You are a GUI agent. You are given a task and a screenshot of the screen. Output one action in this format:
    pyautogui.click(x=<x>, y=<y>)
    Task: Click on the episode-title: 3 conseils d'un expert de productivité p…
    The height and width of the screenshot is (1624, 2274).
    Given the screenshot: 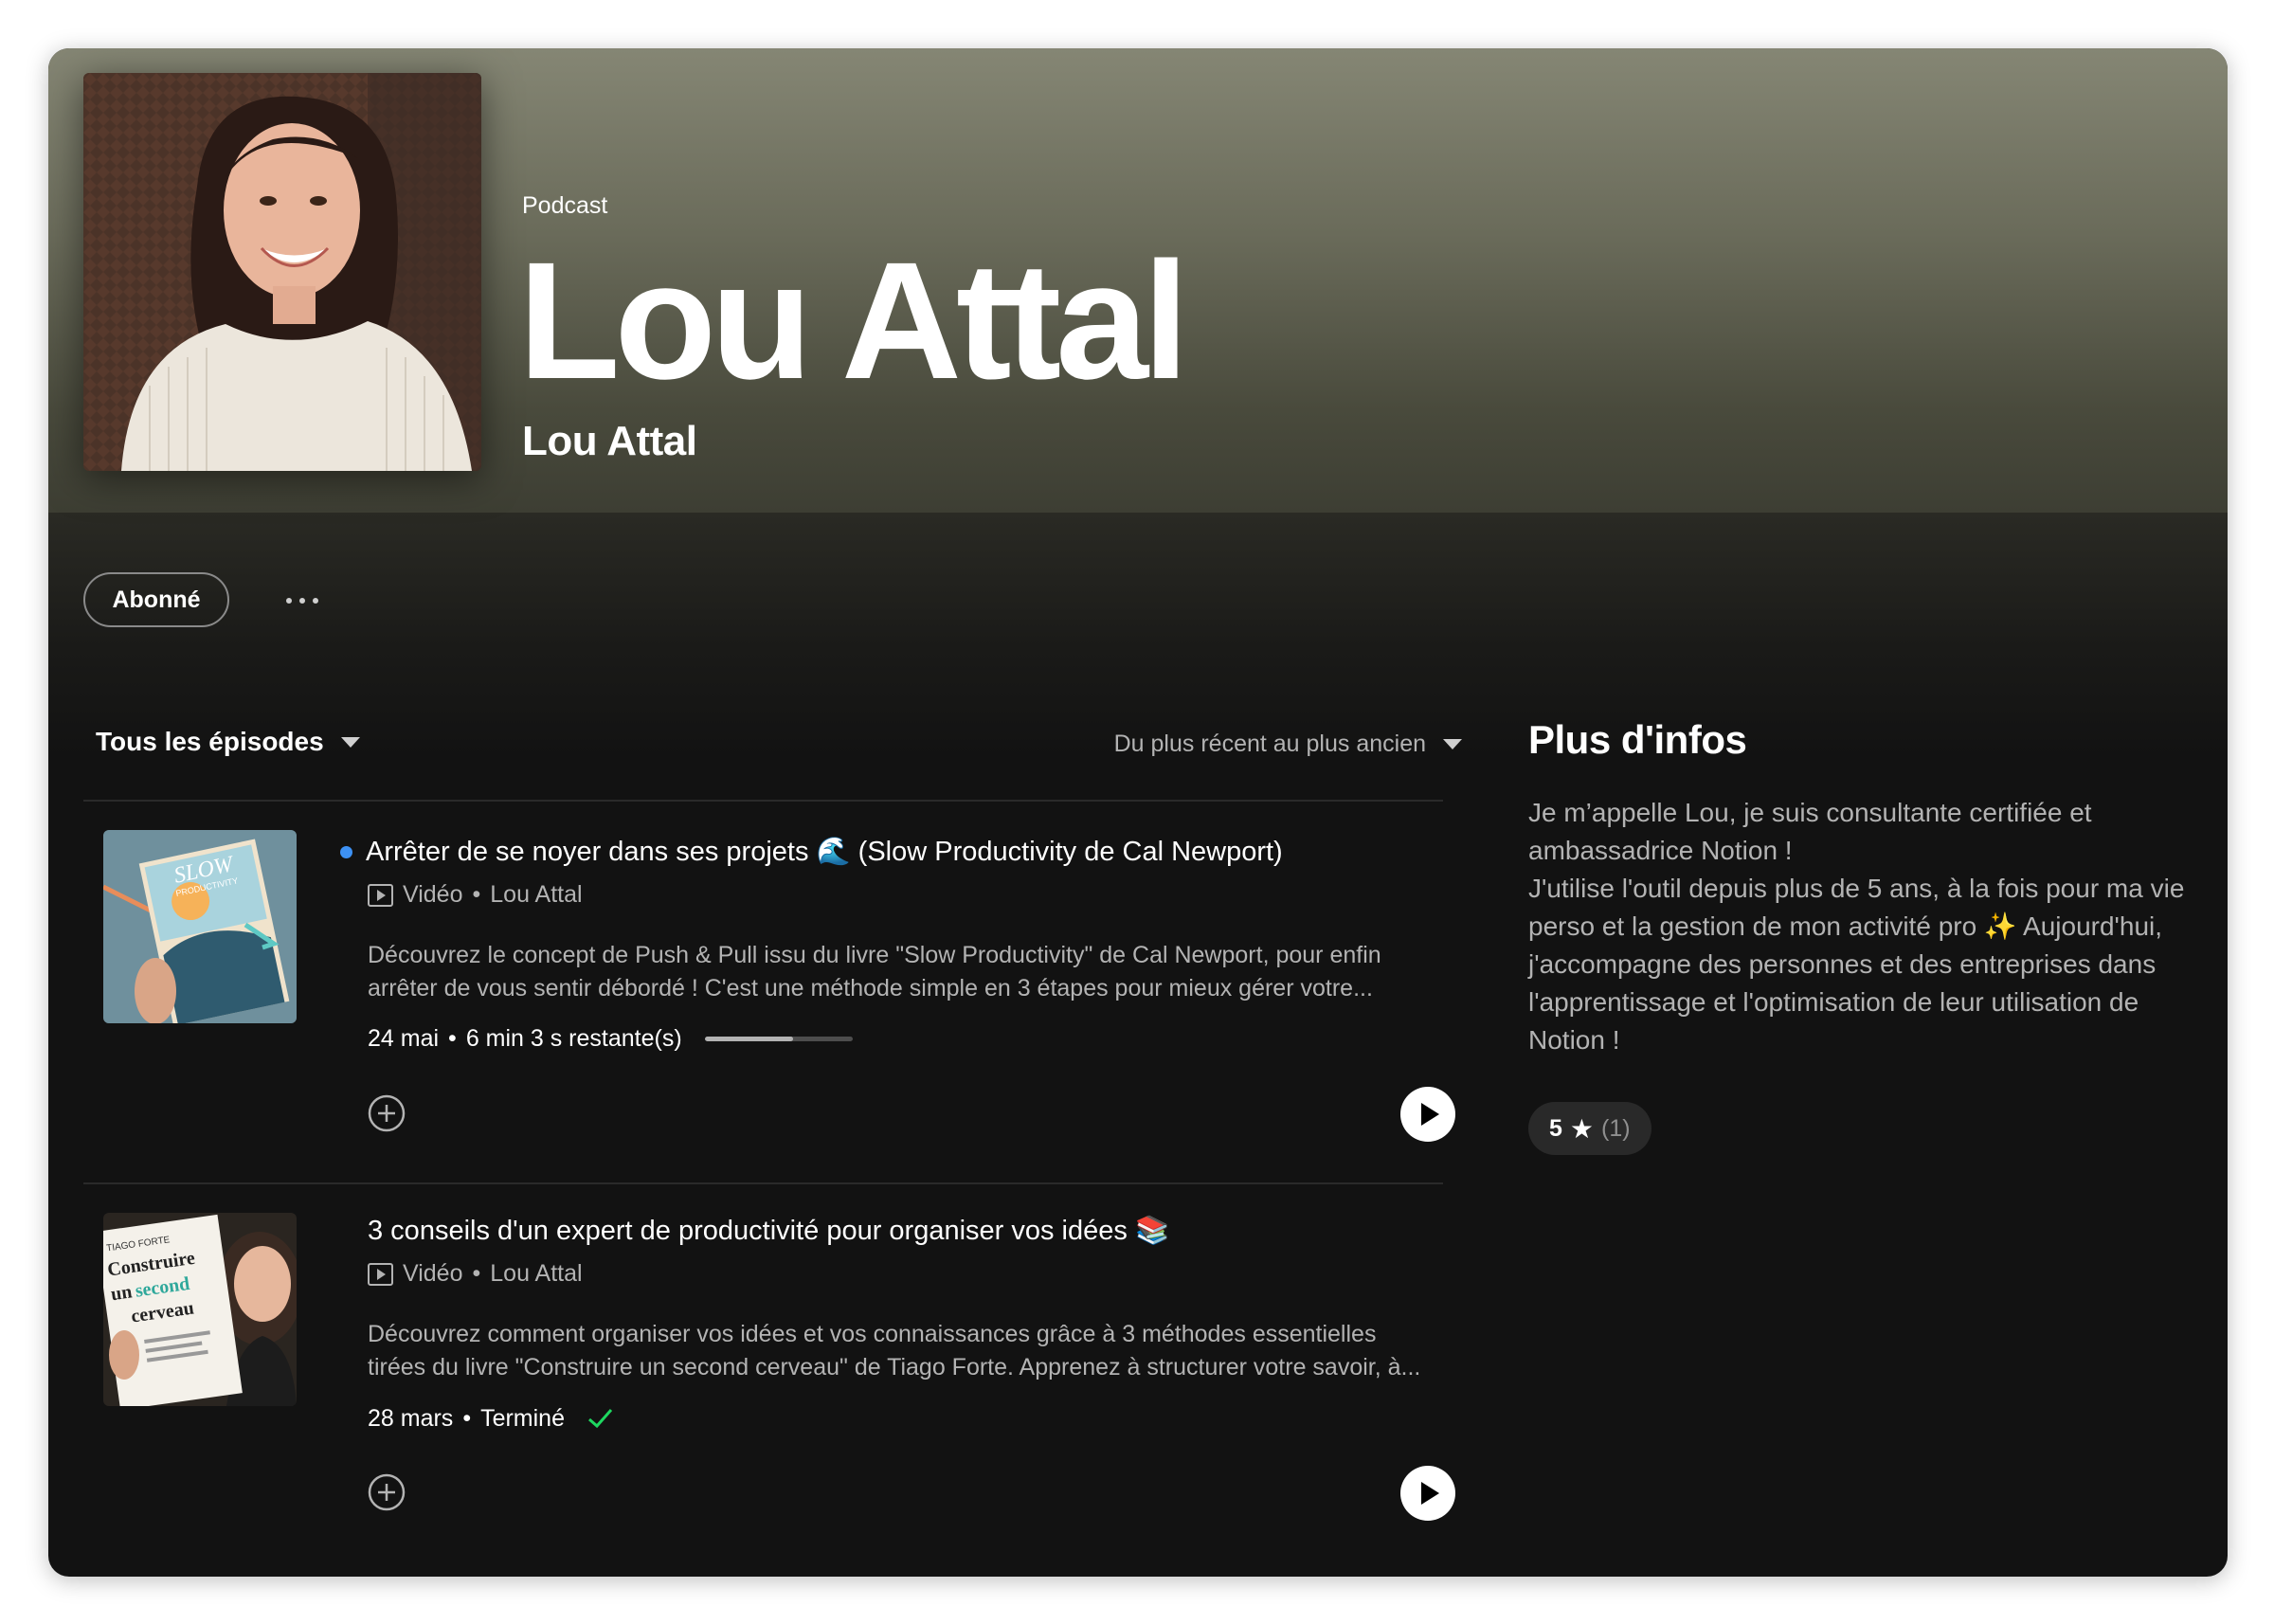 What is the action you would take?
    pyautogui.click(x=768, y=1231)
    